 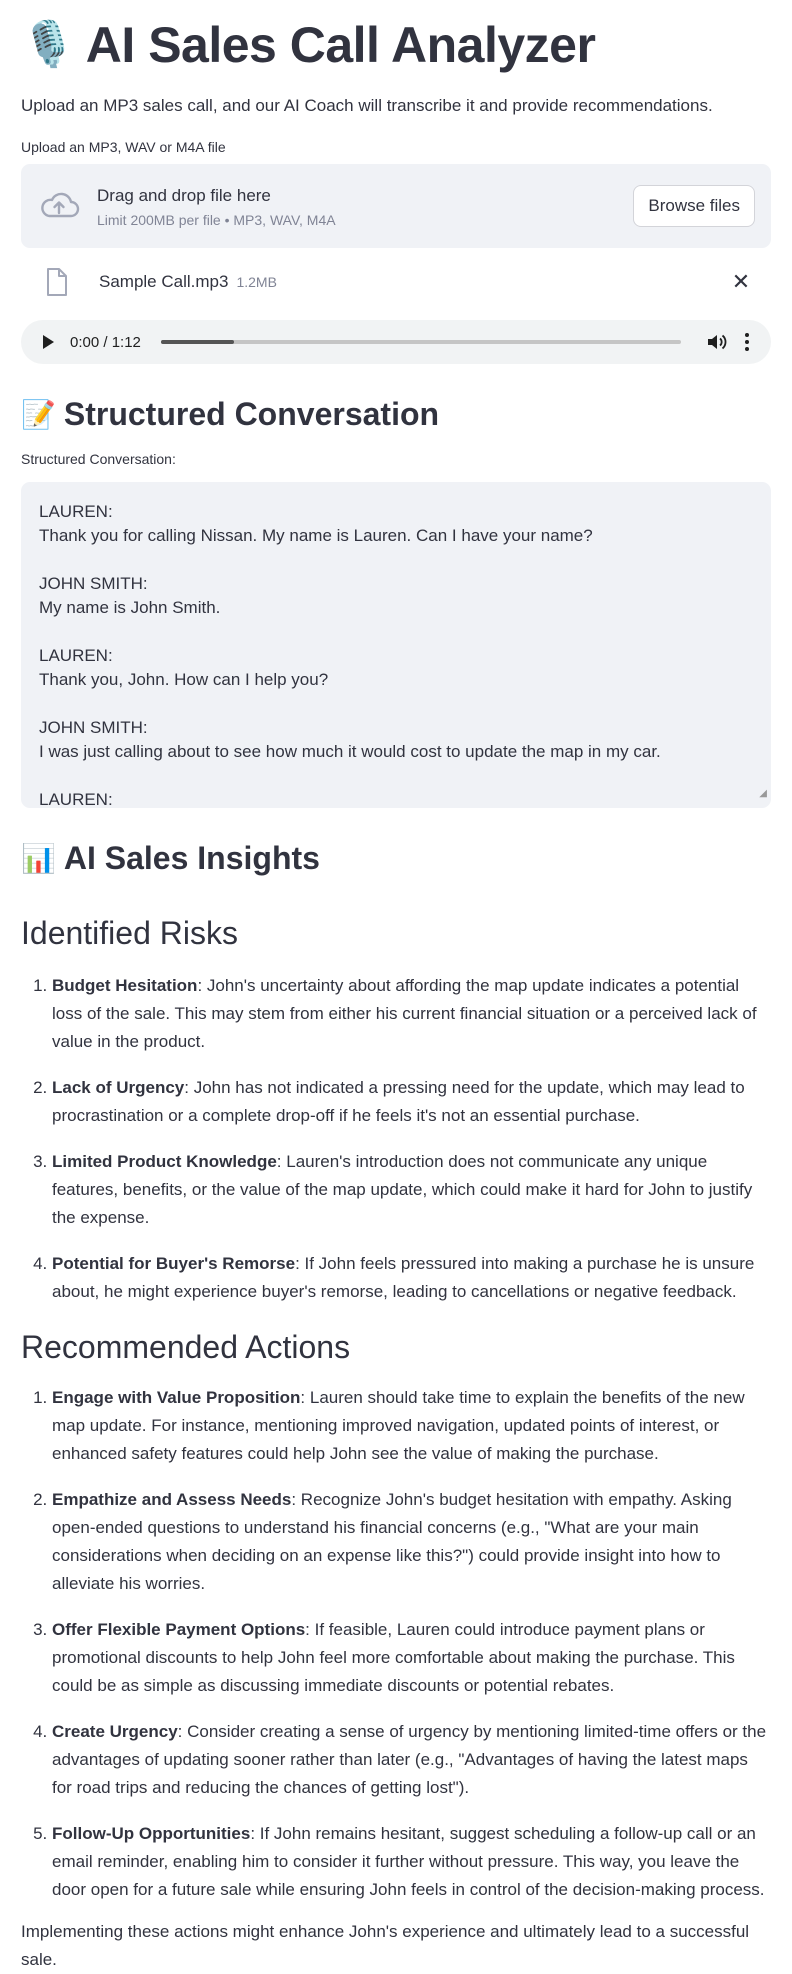 I want to click on section-heading: AI Sales Insights, so click(x=191, y=857).